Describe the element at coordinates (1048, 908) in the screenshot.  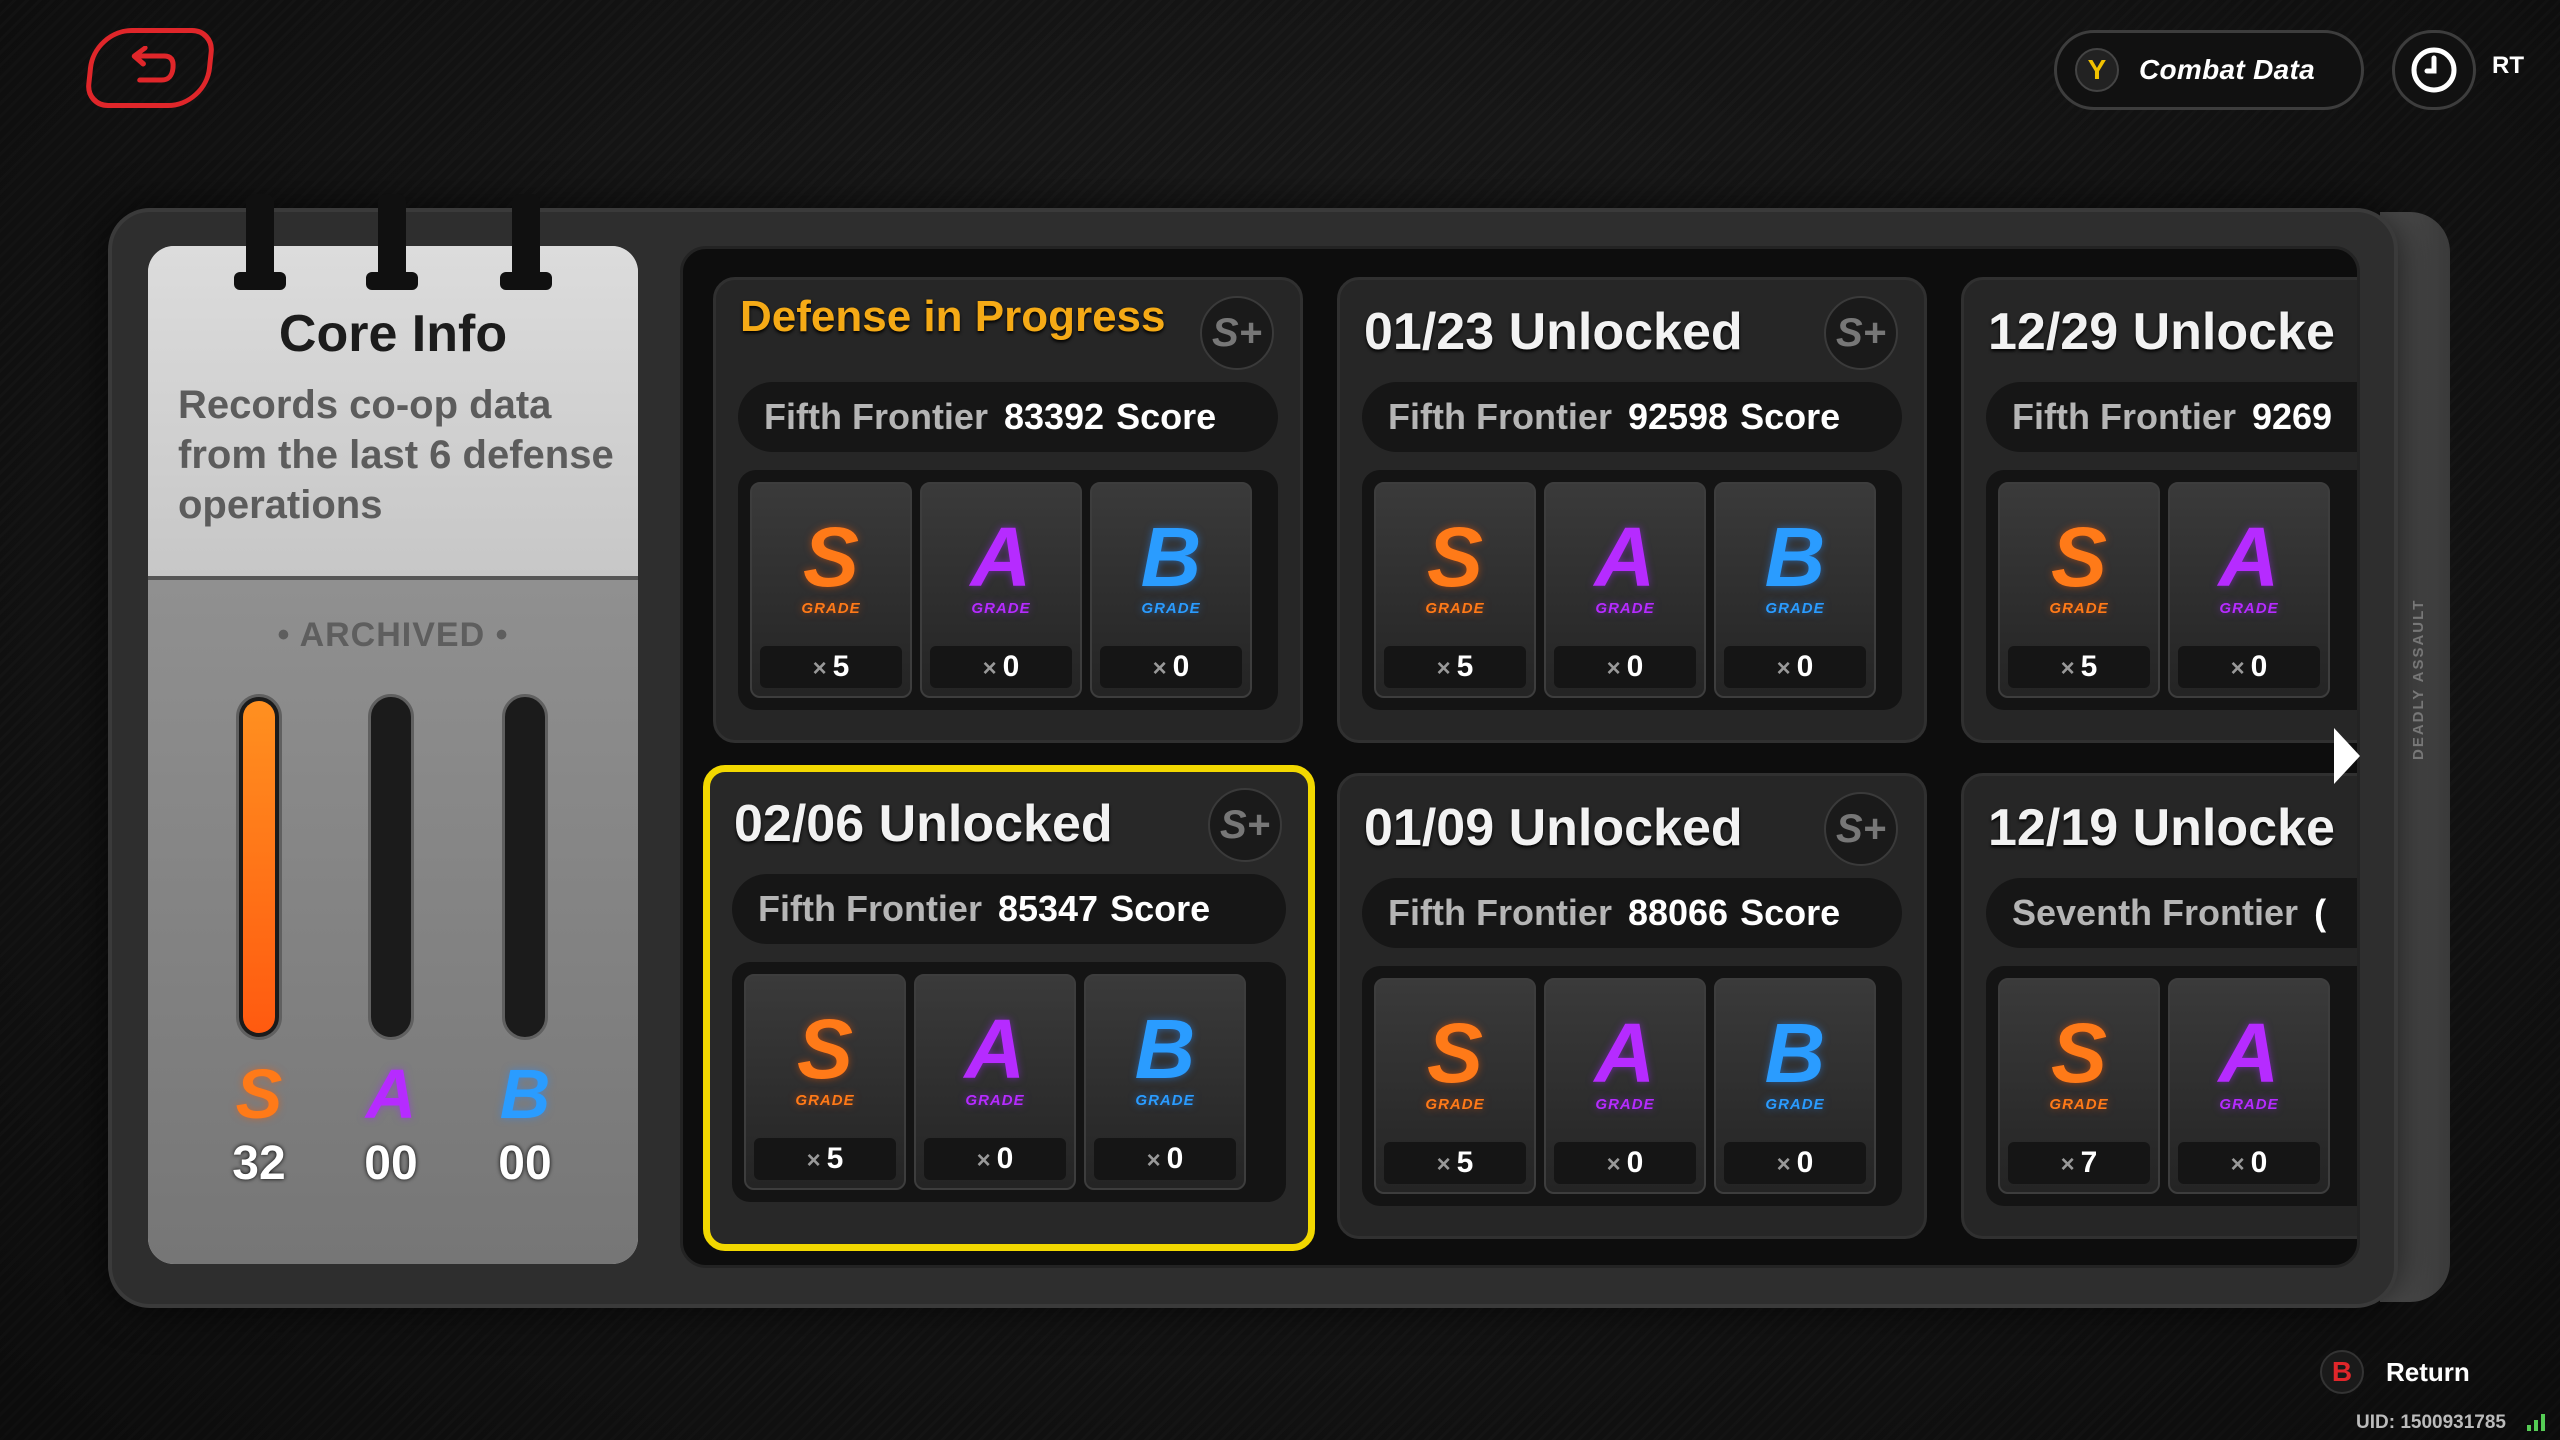
I see `score-value: 85347` at that location.